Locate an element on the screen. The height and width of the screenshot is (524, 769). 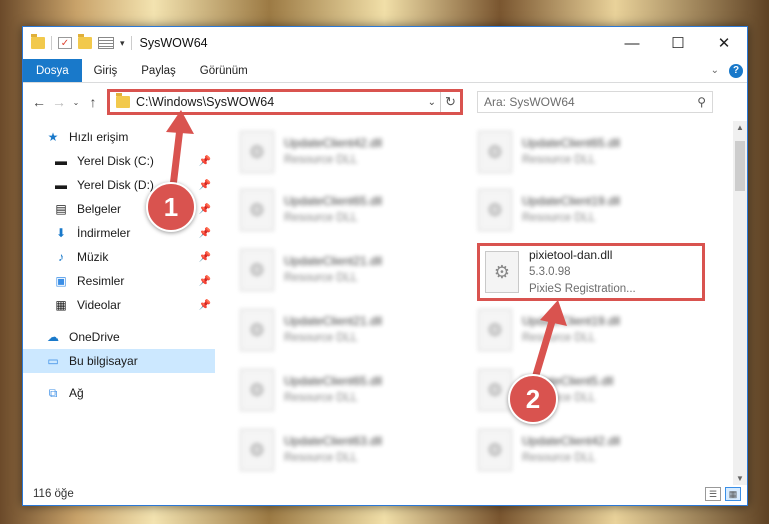
back-button: ← is located at coordinates (39, 102).